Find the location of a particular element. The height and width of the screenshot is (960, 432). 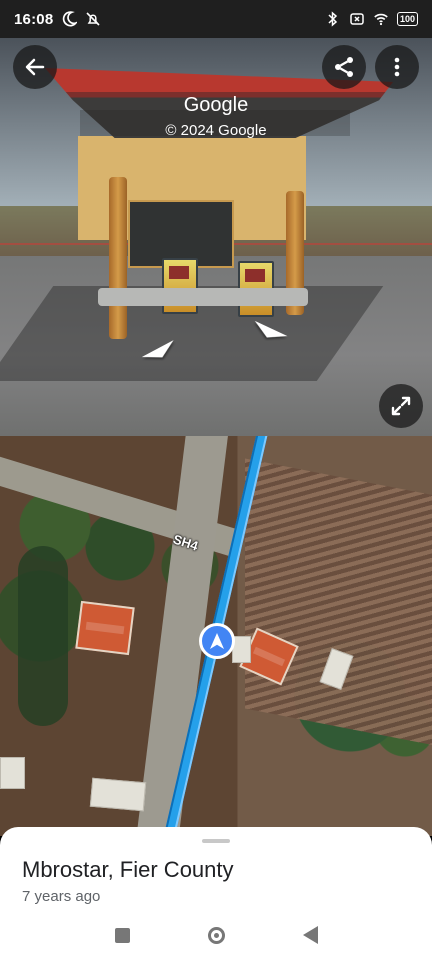

capture-date: 7 years ago is located at coordinates (61, 896).